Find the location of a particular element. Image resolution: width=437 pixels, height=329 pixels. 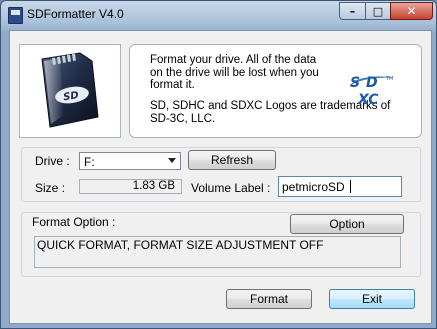

sd-card-icon: SD is located at coordinates (70, 90).